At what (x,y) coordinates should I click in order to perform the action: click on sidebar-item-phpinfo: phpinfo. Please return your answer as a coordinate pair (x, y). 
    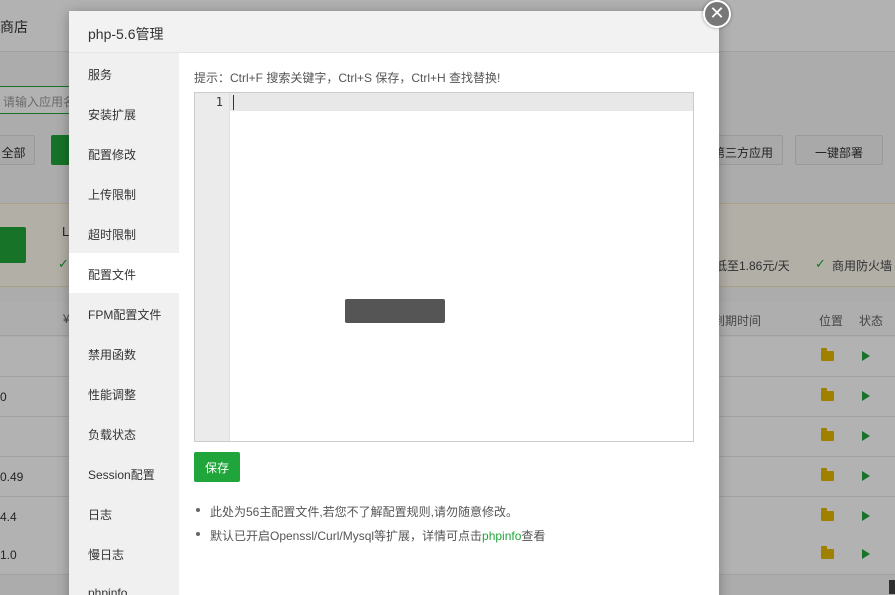
    Looking at the image, I should click on (124, 584).